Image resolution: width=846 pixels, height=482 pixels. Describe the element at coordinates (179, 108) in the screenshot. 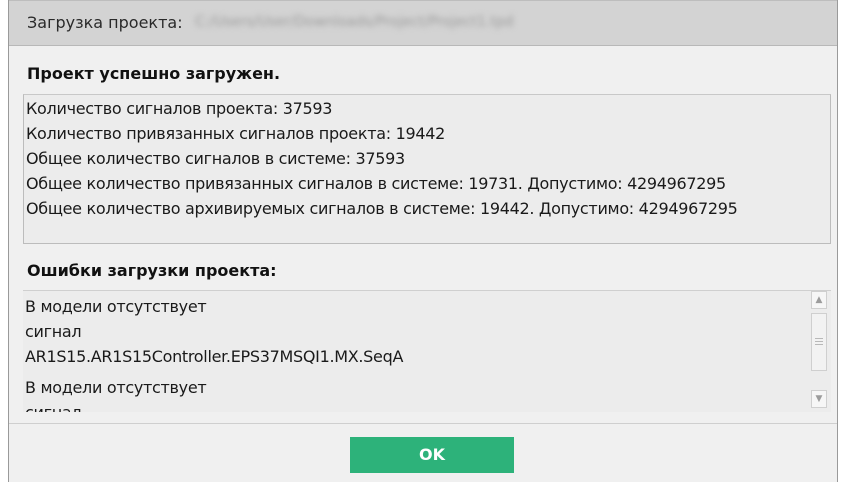

I see `info-line: Количество сигналов проекта: 37593` at that location.